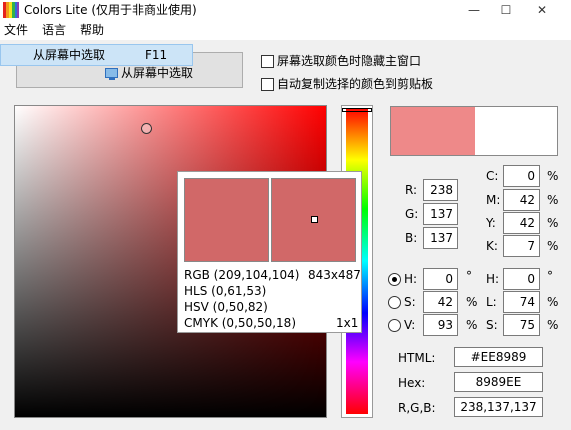  Describe the element at coordinates (521, 302) in the screenshot. I see `hls-l-input: 74` at that location.